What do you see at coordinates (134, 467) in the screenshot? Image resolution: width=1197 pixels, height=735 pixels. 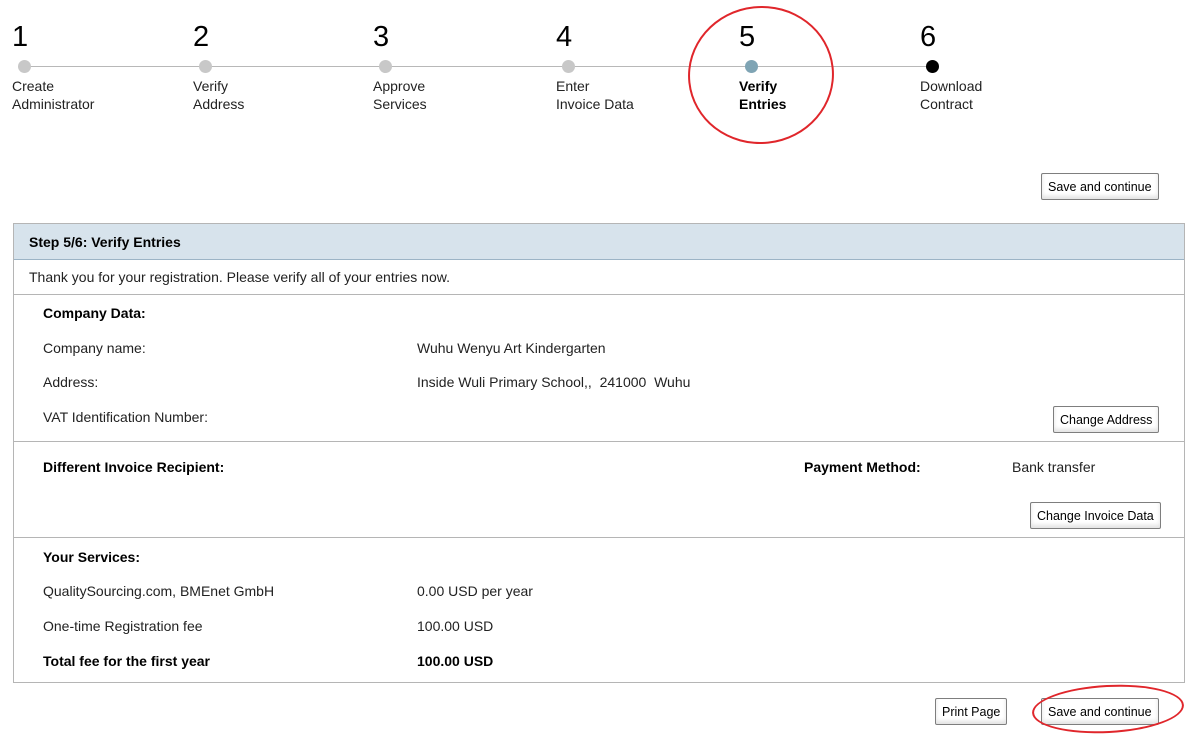 I see `invoice-recipient-label: Different Invoice Recipient:` at bounding box center [134, 467].